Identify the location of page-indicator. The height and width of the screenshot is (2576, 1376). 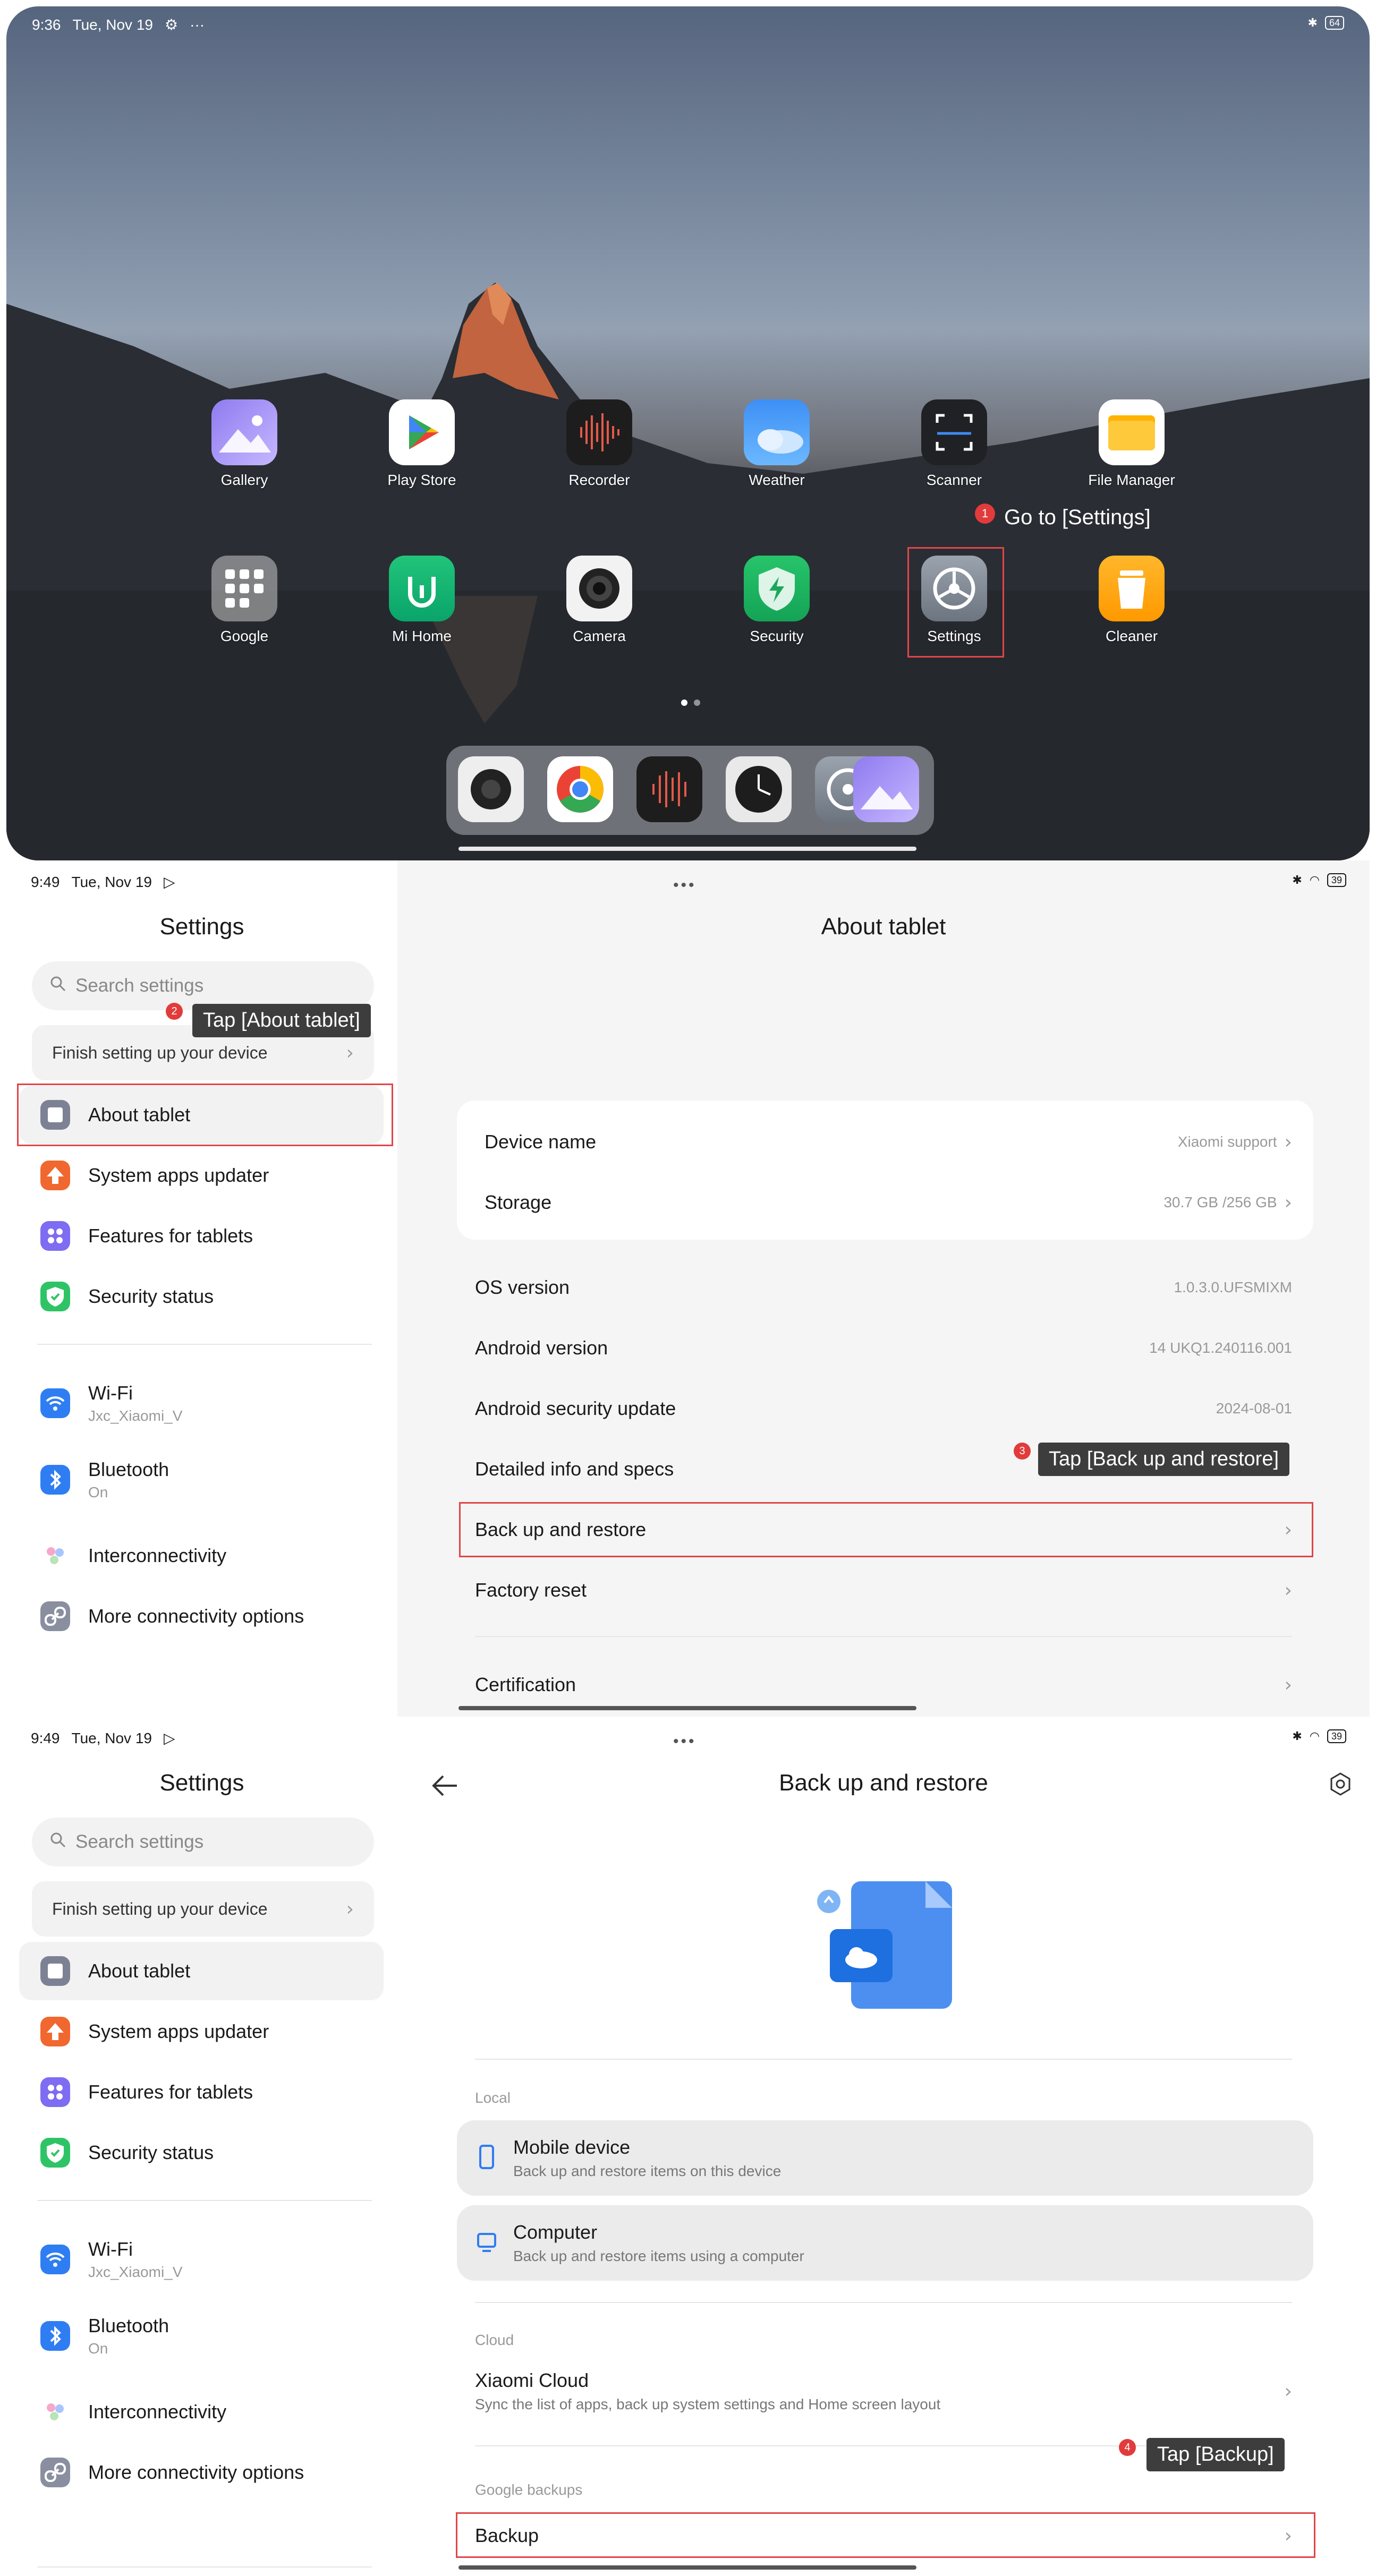
(697, 703).